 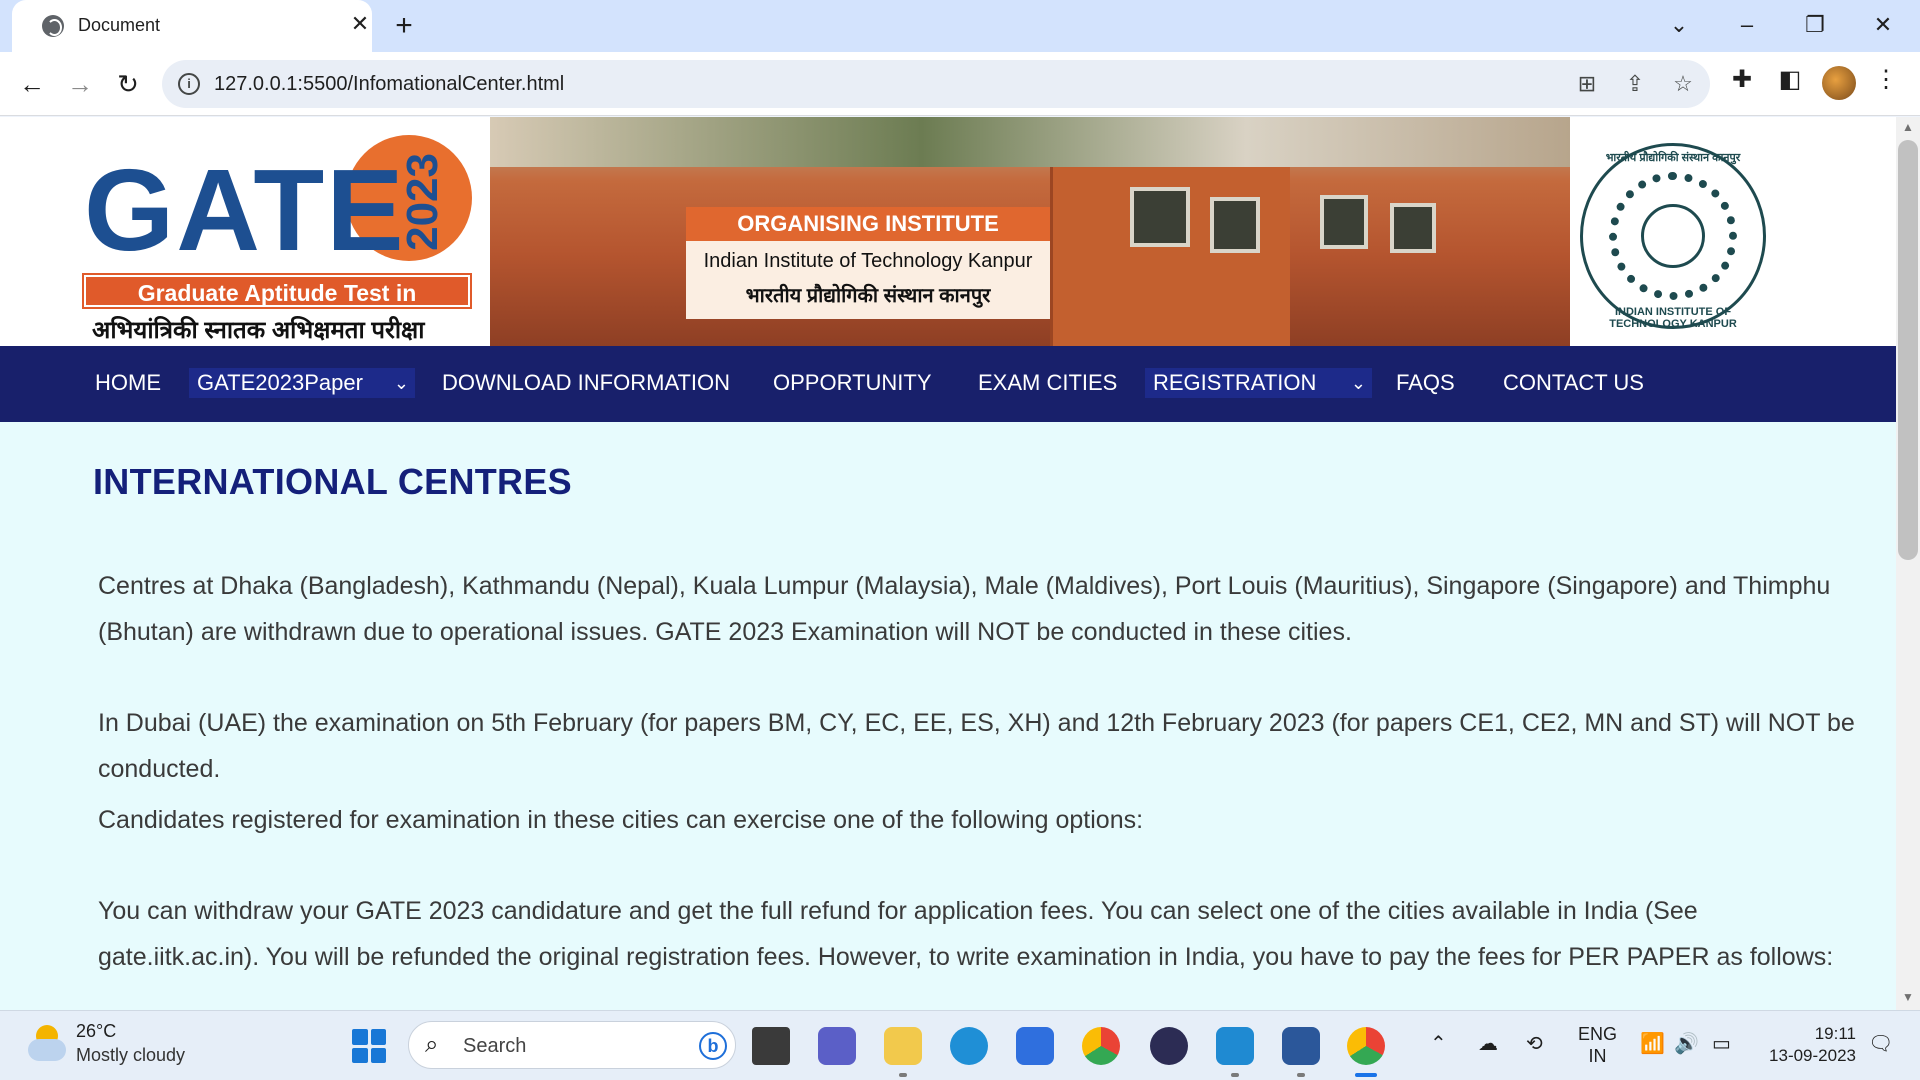 I want to click on new-tab-button: +, so click(x=404, y=26).